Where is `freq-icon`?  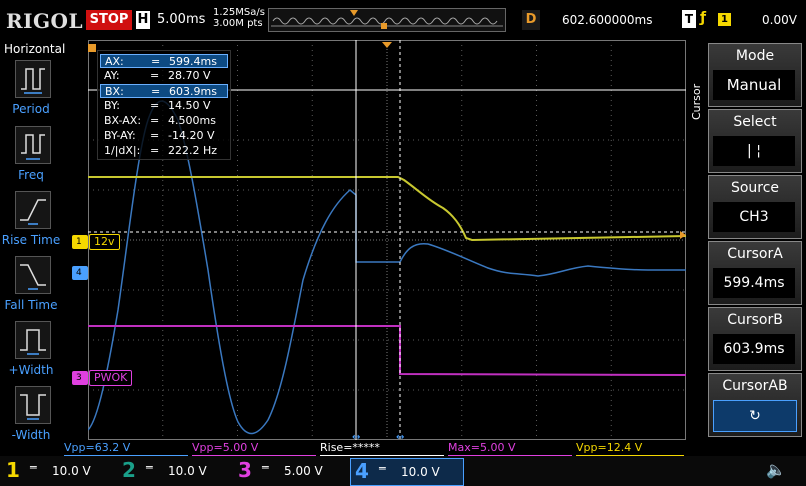
freq-icon is located at coordinates (33, 145).